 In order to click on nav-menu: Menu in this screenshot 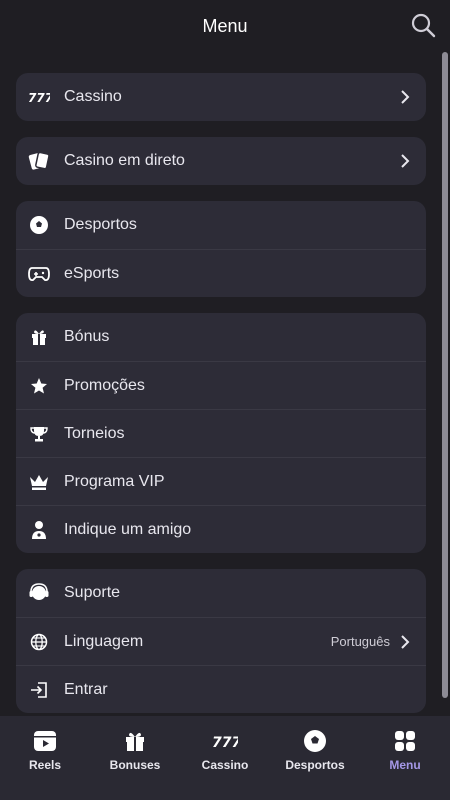, I will do `click(405, 750)`.